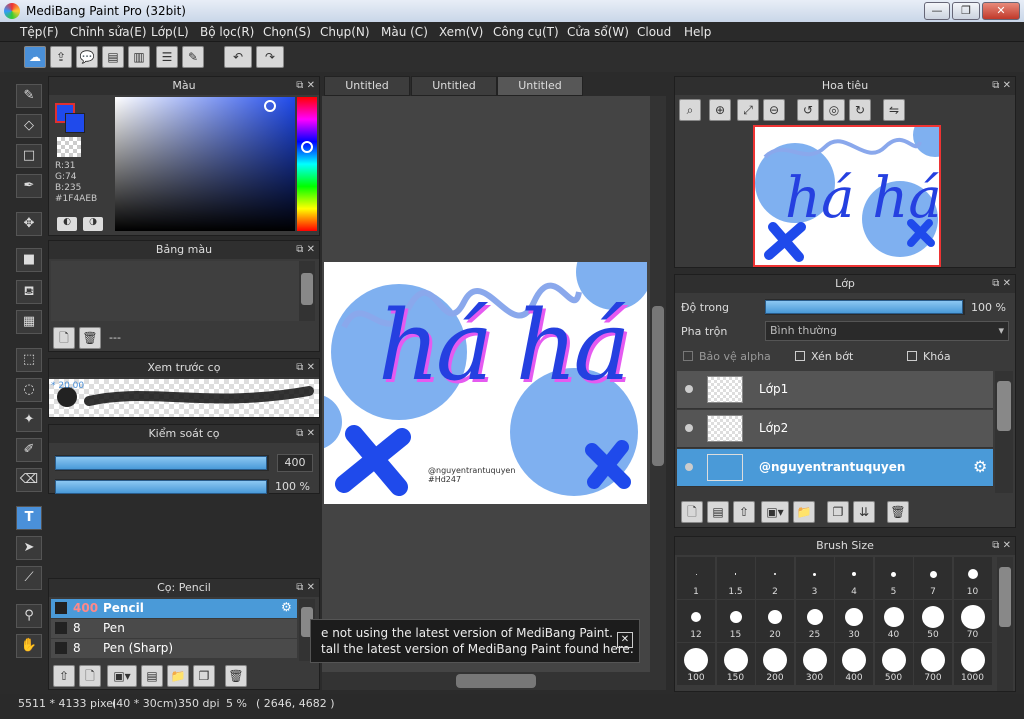 Image resolution: width=1024 pixels, height=719 pixels. What do you see at coordinates (937, 11) in the screenshot?
I see `minimize-button: —` at bounding box center [937, 11].